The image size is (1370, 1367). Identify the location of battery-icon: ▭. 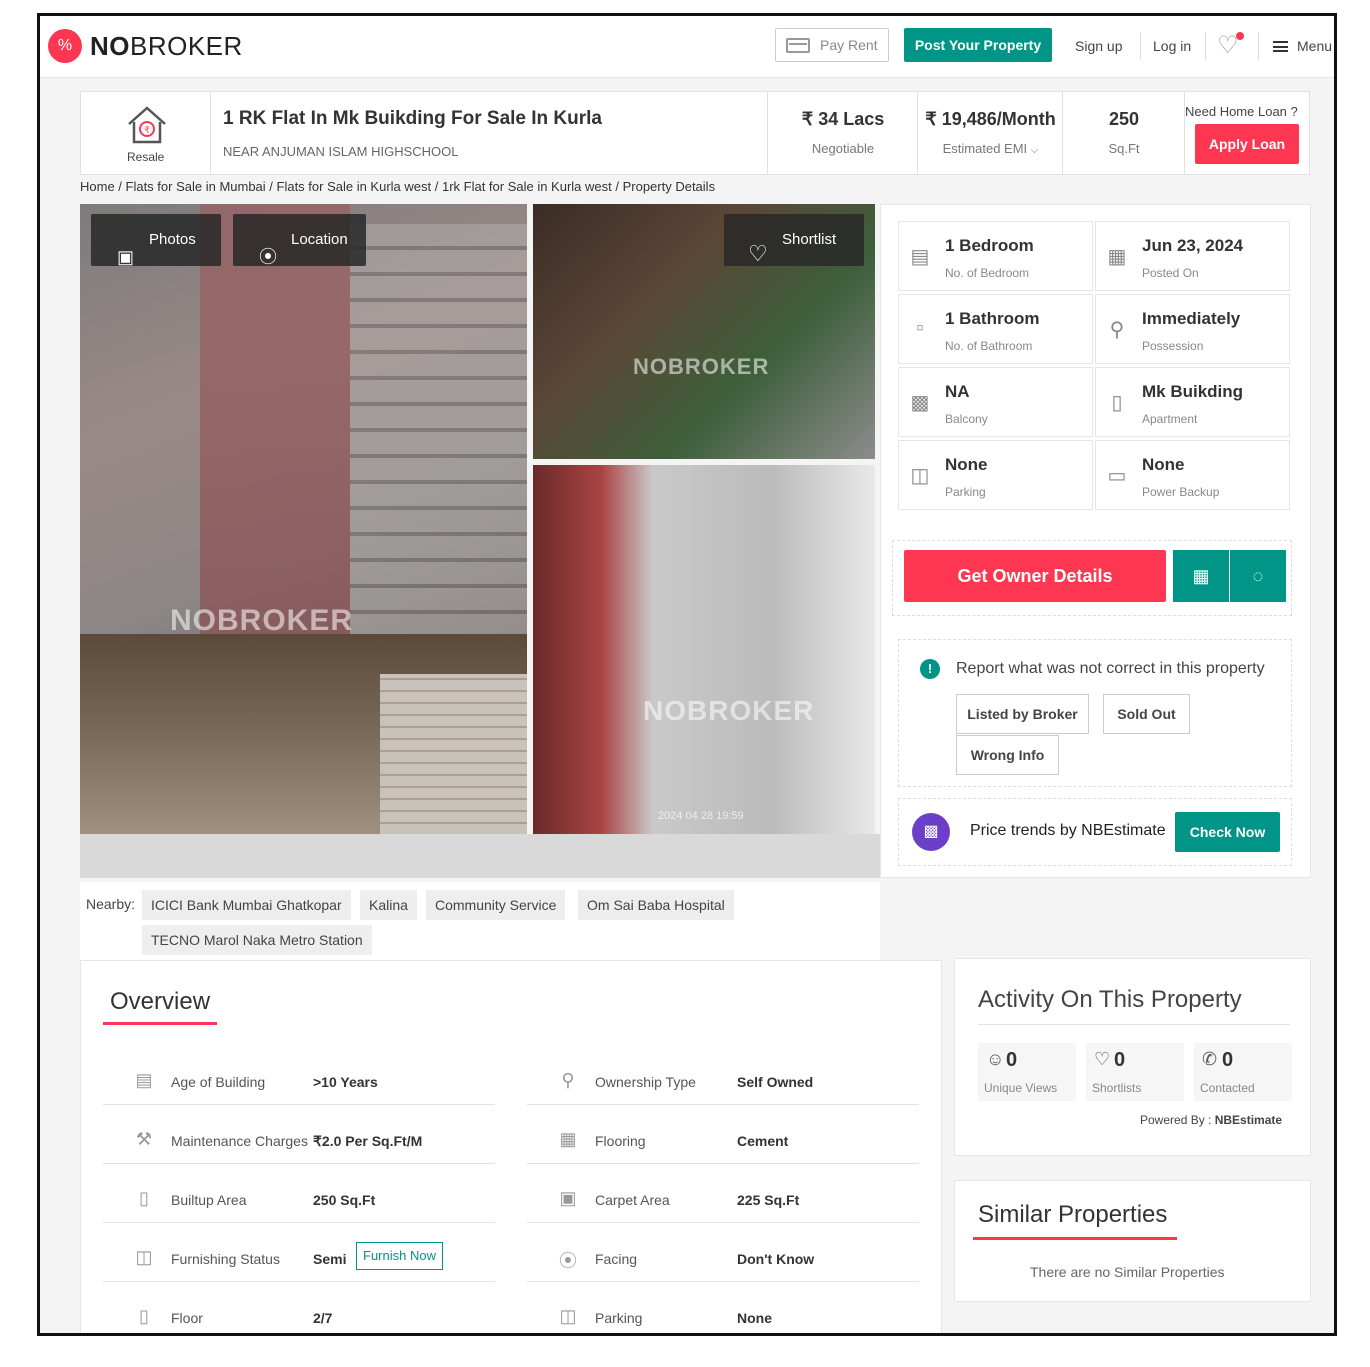
(1117, 476).